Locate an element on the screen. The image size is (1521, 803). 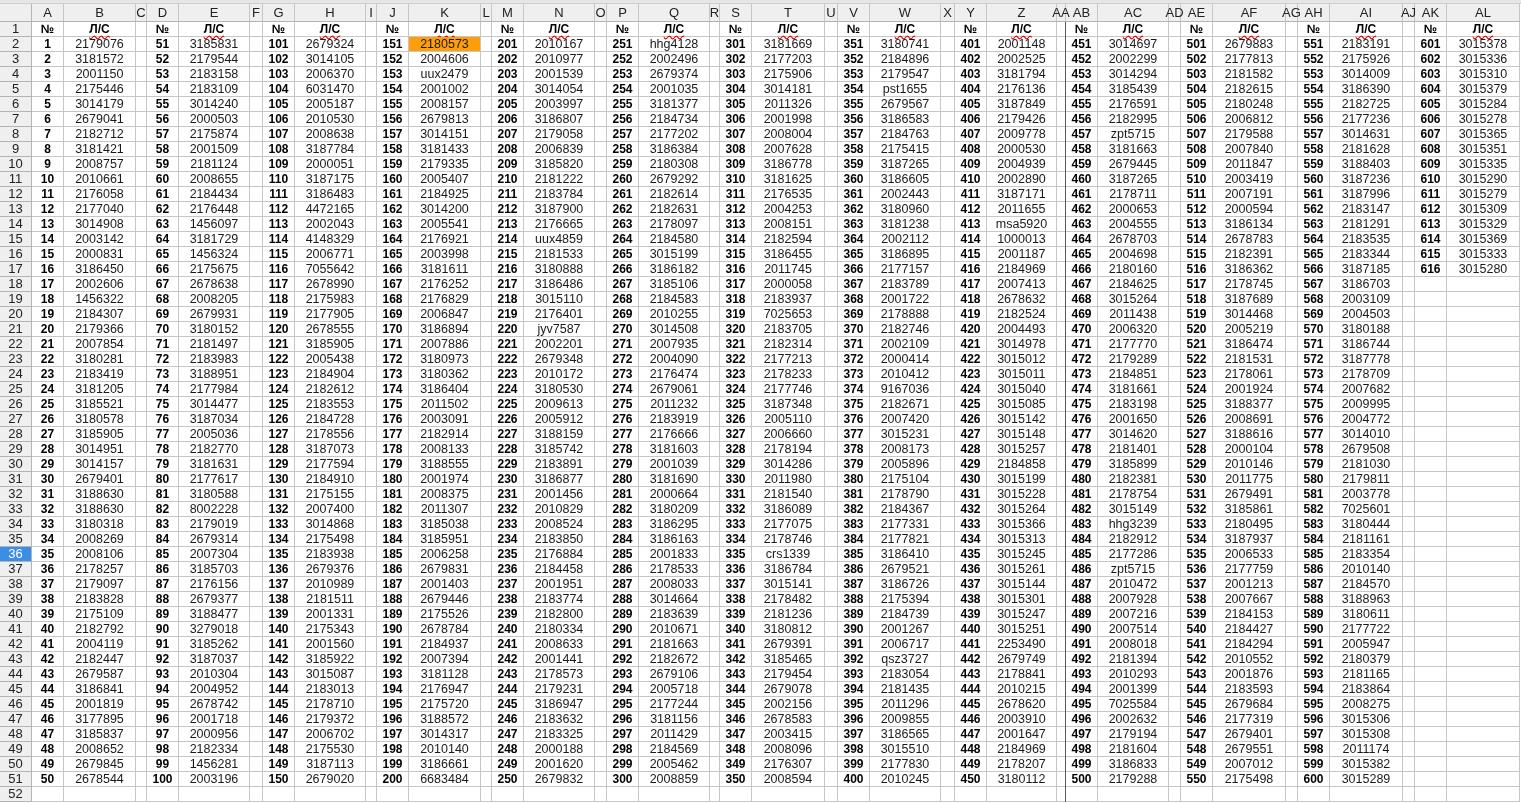
account-number: 3187784 is located at coordinates (330, 149).